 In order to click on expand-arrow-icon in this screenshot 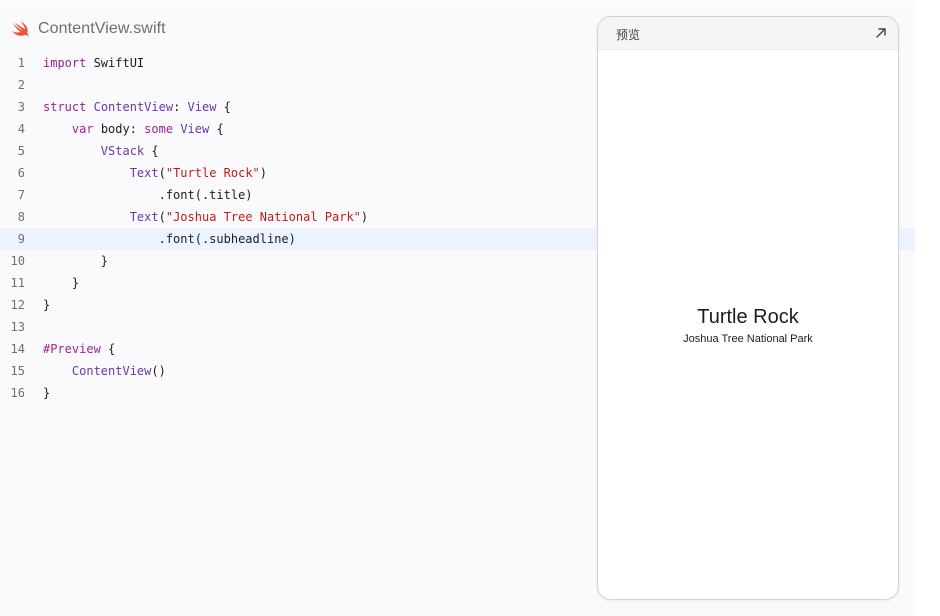, I will do `click(881, 33)`.